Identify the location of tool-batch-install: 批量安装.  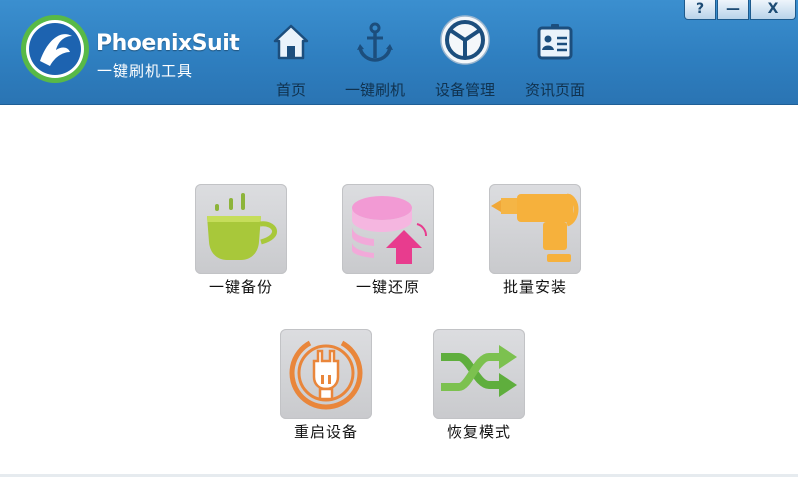
(535, 240).